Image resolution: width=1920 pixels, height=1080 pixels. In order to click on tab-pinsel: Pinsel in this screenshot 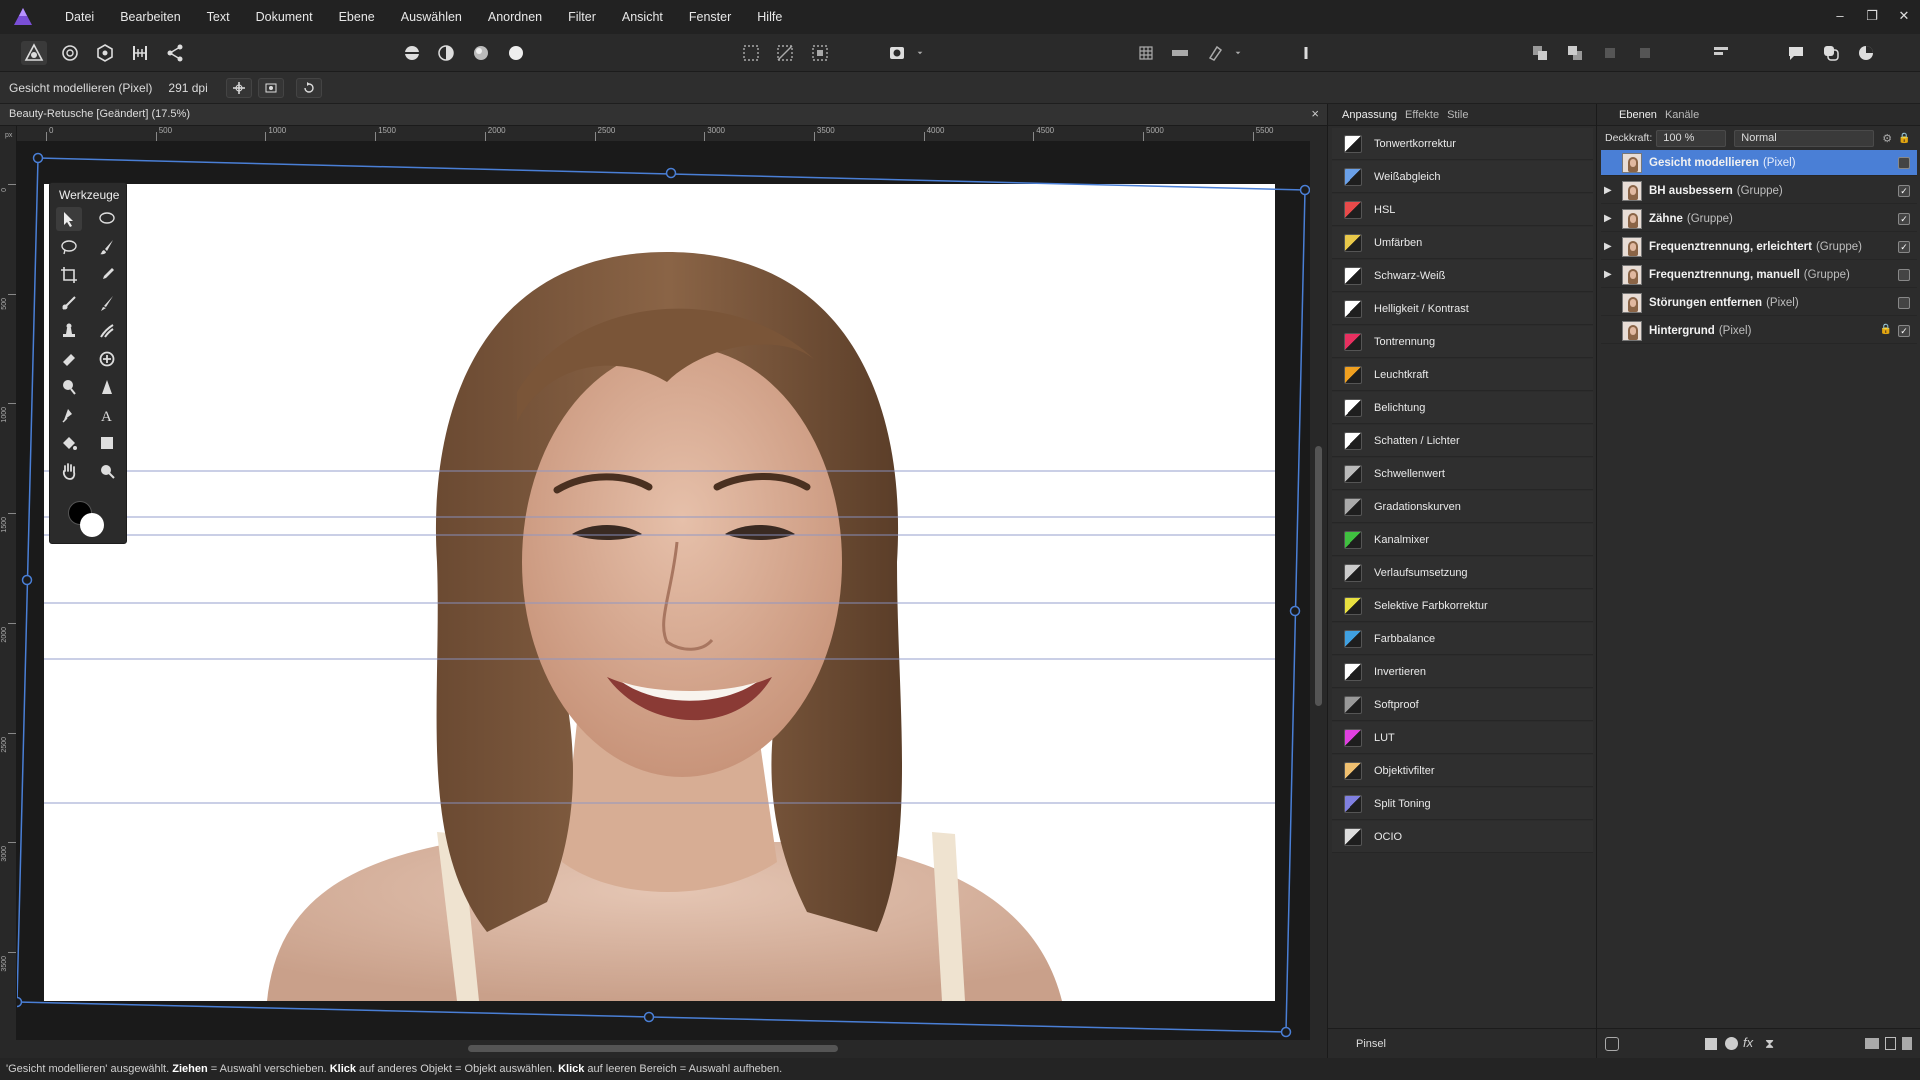, I will do `click(1371, 1044)`.